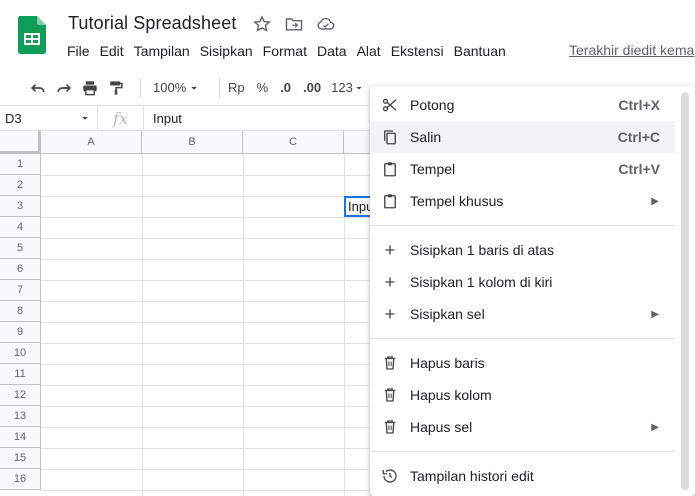 Image resolution: width=695 pixels, height=496 pixels. I want to click on column-header-c: C, so click(293, 142).